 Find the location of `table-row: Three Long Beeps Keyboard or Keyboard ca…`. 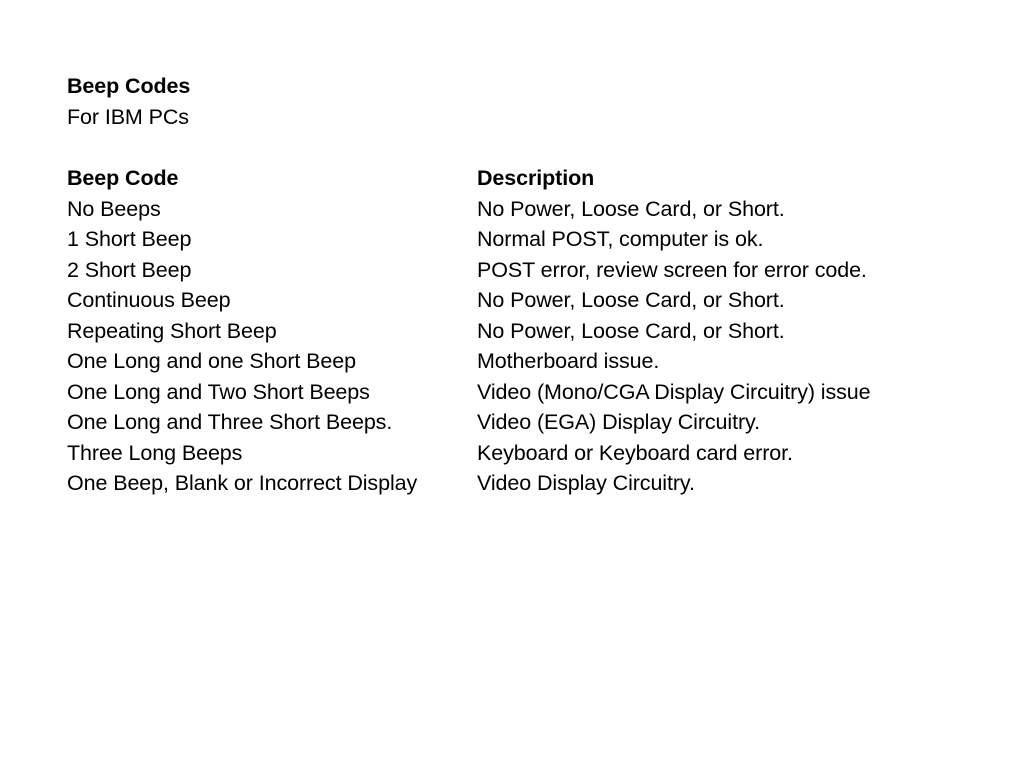

table-row: Three Long Beeps Keyboard or Keyboard ca… is located at coordinates (522, 453).